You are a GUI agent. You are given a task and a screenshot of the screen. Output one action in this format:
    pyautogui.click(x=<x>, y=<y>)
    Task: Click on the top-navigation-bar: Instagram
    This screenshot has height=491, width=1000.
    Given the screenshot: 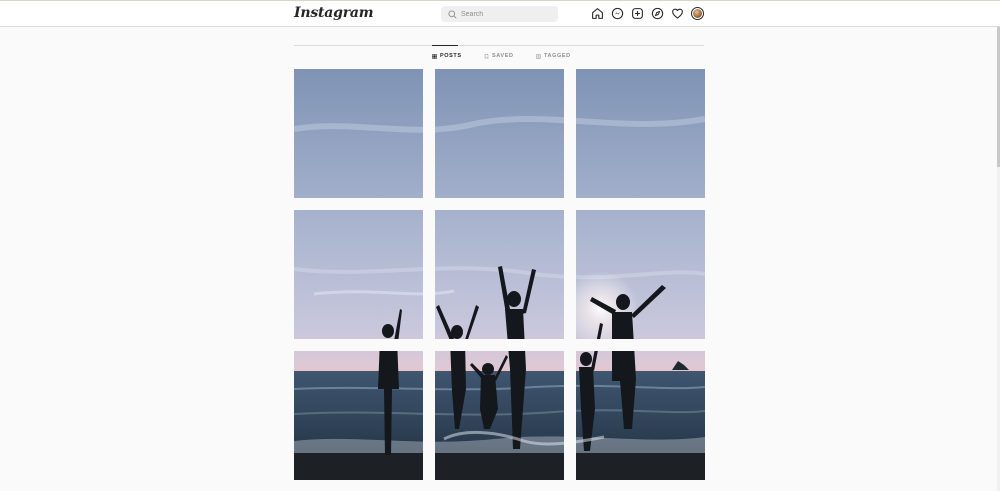 What is the action you would take?
    pyautogui.click(x=500, y=13)
    